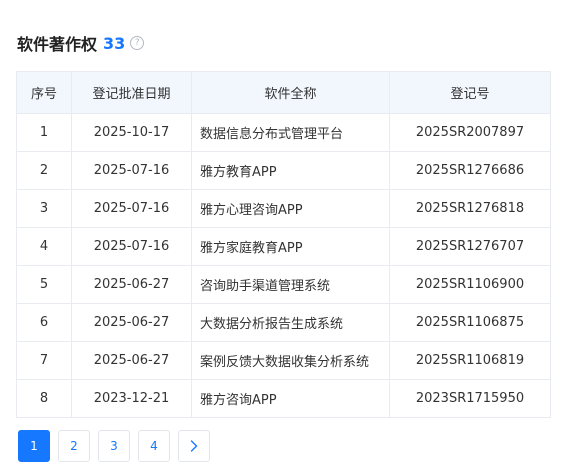 The height and width of the screenshot is (476, 562). I want to click on table-row: 4 2025-07-16 雅方家庭教育APP 2025SR1276707, so click(283, 246).